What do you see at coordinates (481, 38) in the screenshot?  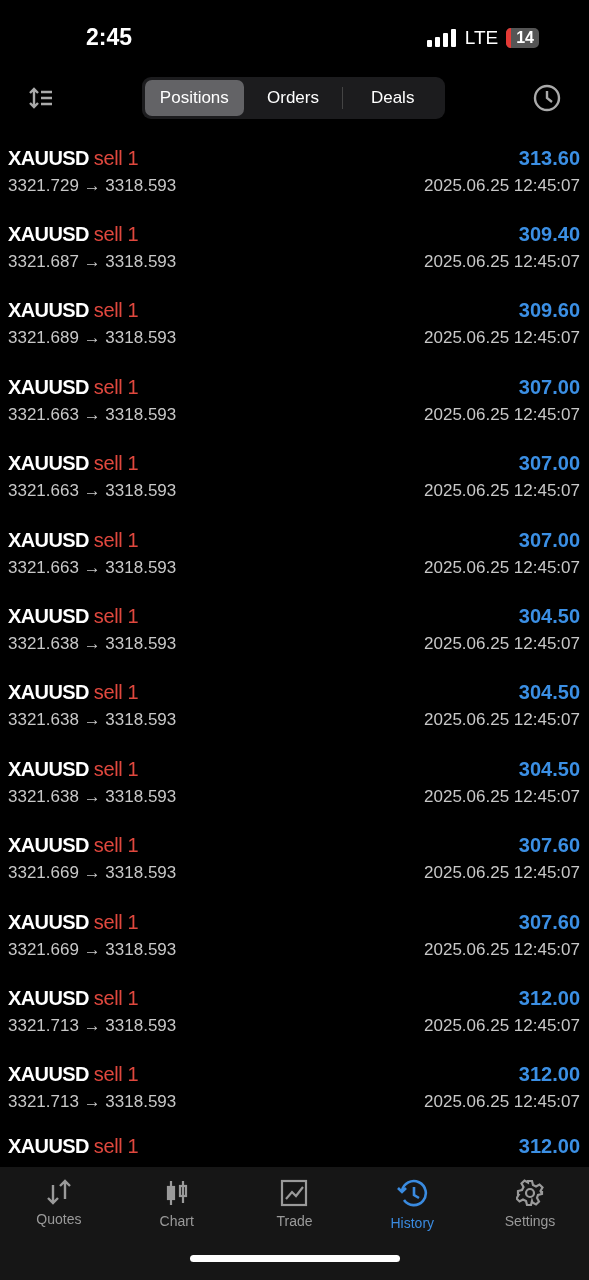 I see `network-label: LTE` at bounding box center [481, 38].